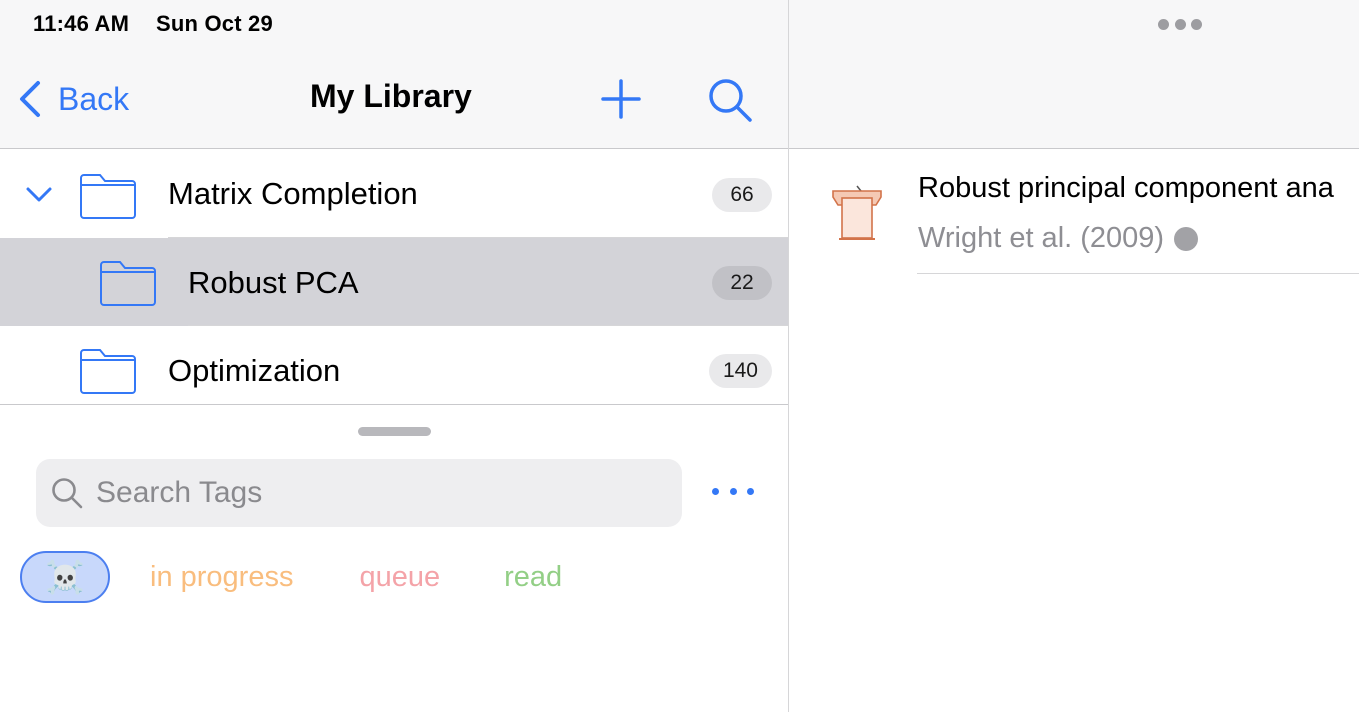 The image size is (1359, 712). Describe the element at coordinates (1138, 273) in the screenshot. I see `row-divider` at that location.